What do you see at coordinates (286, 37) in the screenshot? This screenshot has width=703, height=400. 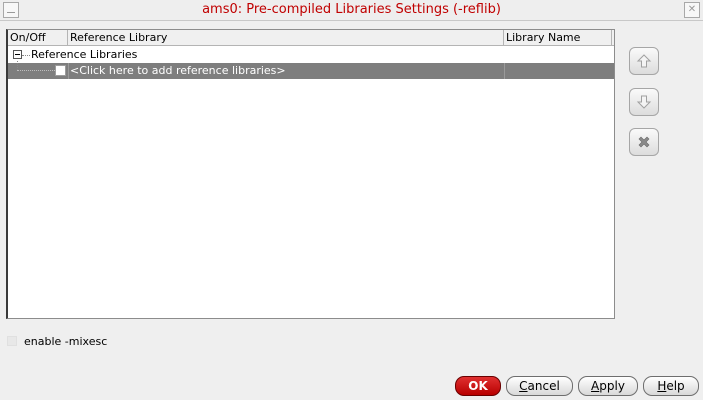 I see `column-header-reference-library: Reference Library` at bounding box center [286, 37].